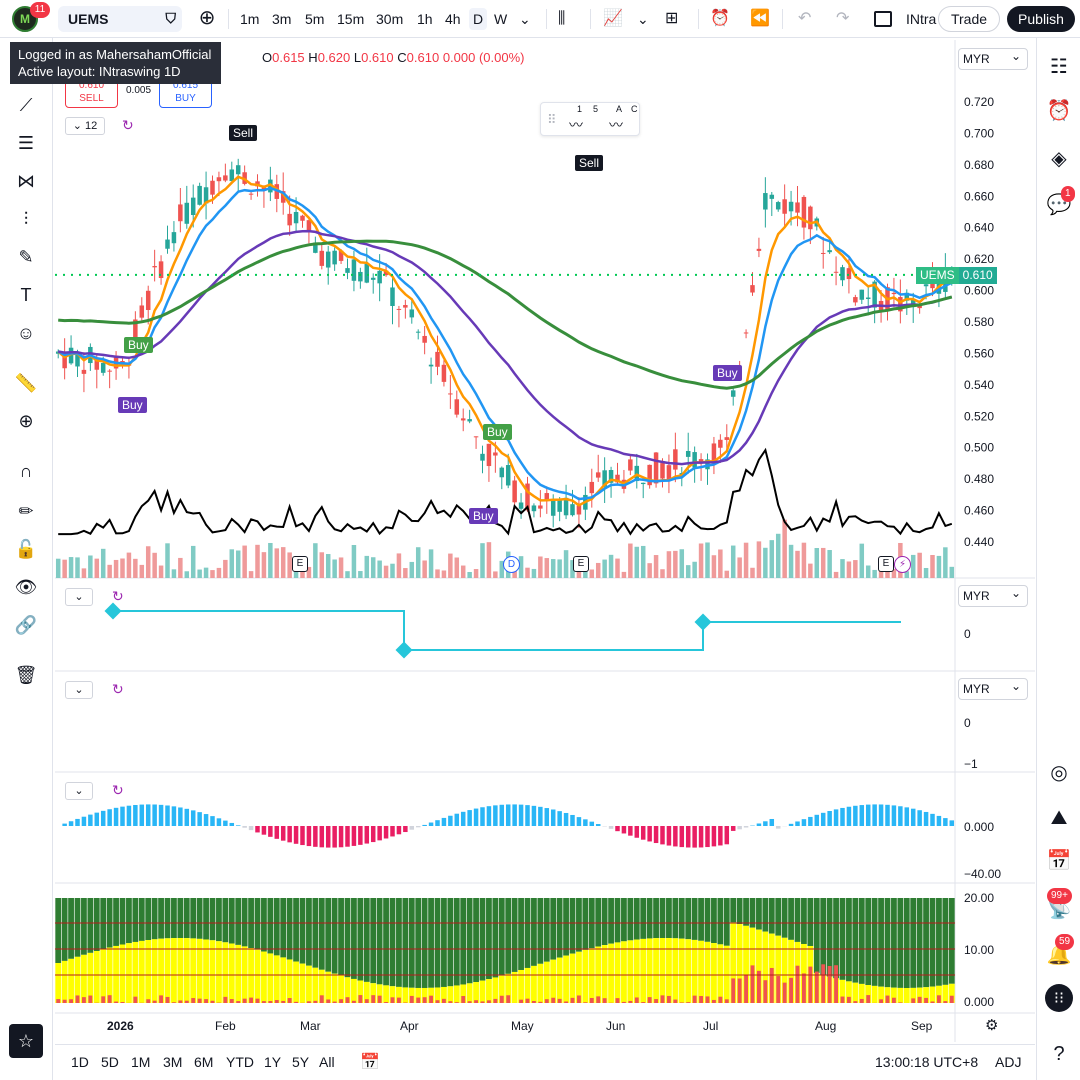  What do you see at coordinates (203, 1062) in the screenshot?
I see `range-6m: 6M` at bounding box center [203, 1062].